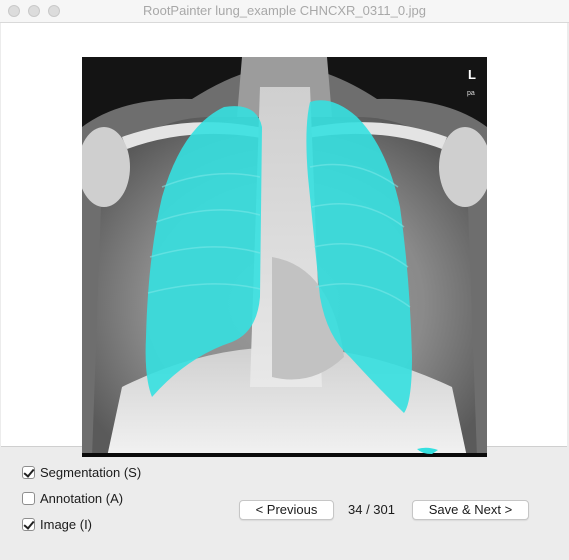  What do you see at coordinates (28, 524) in the screenshot?
I see `image-checkbox` at bounding box center [28, 524].